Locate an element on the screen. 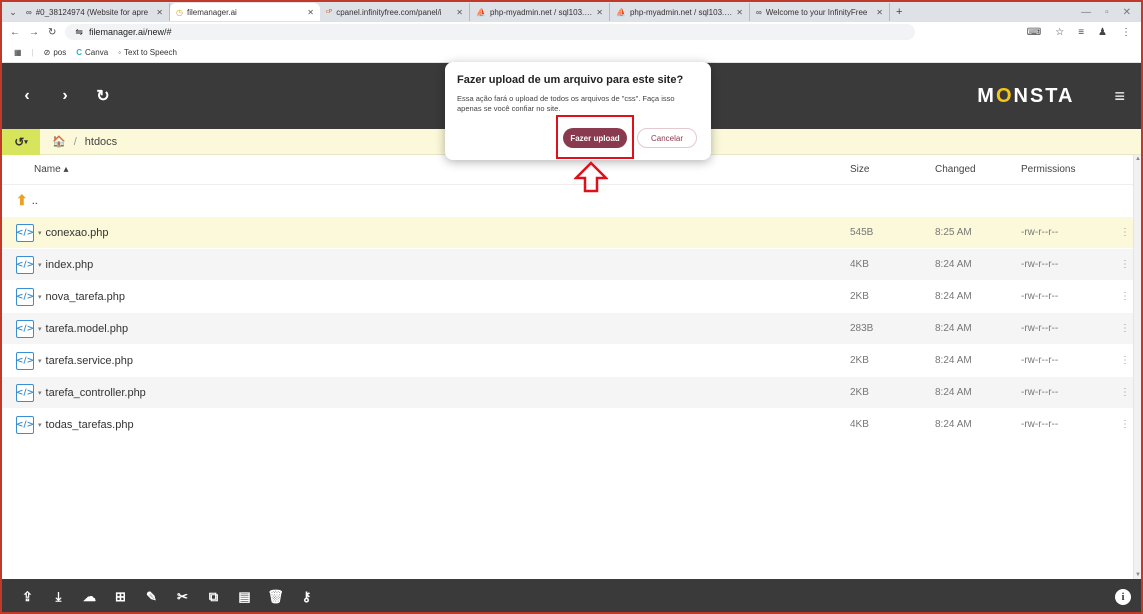  back-icon: ← is located at coordinates (15, 32).